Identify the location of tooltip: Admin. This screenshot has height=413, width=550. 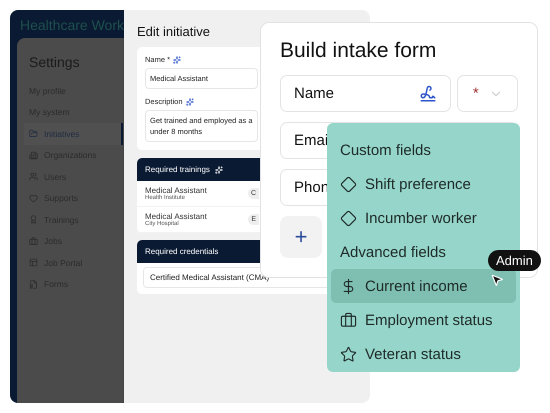
(514, 260).